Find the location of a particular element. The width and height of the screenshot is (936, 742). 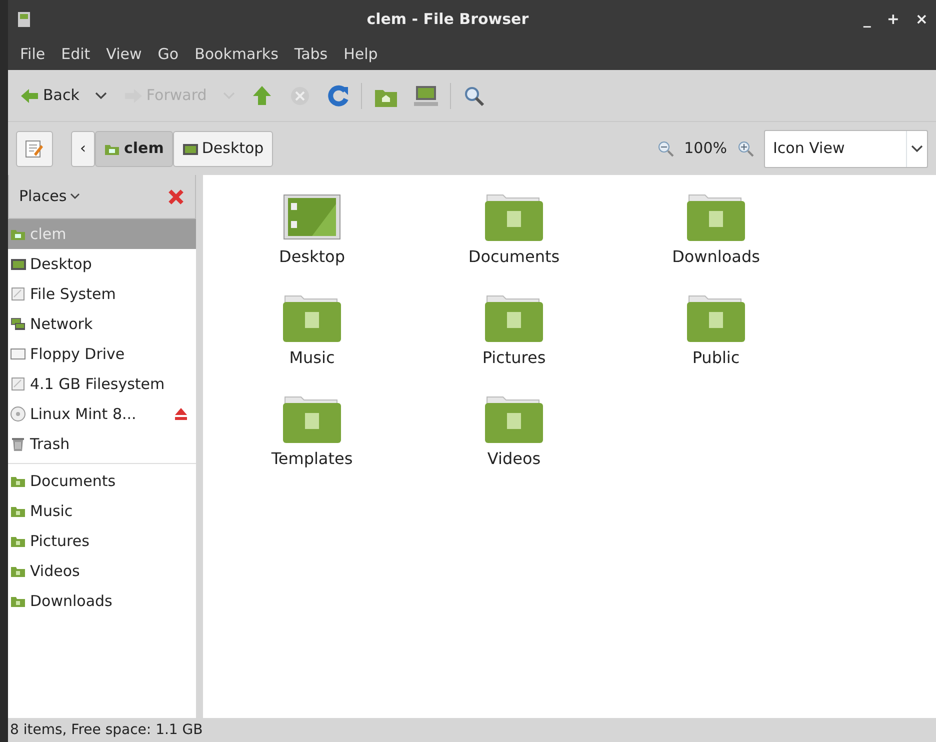

disc-icon is located at coordinates (18, 414).